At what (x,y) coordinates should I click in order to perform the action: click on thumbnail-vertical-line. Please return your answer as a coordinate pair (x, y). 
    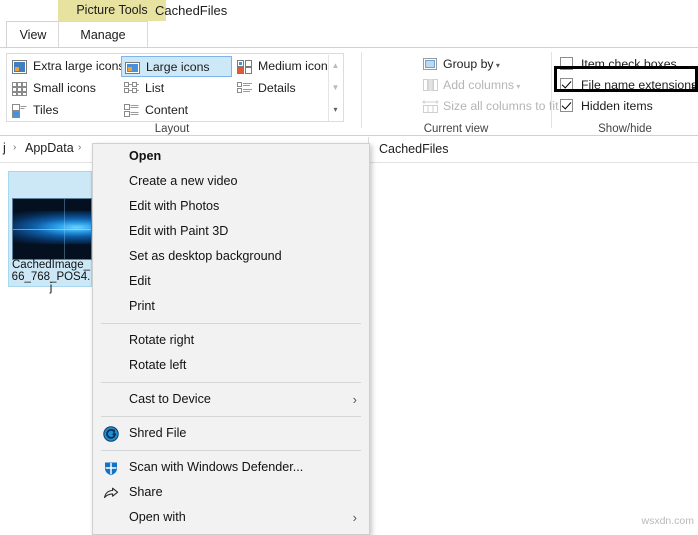
    Looking at the image, I should click on (65, 229).